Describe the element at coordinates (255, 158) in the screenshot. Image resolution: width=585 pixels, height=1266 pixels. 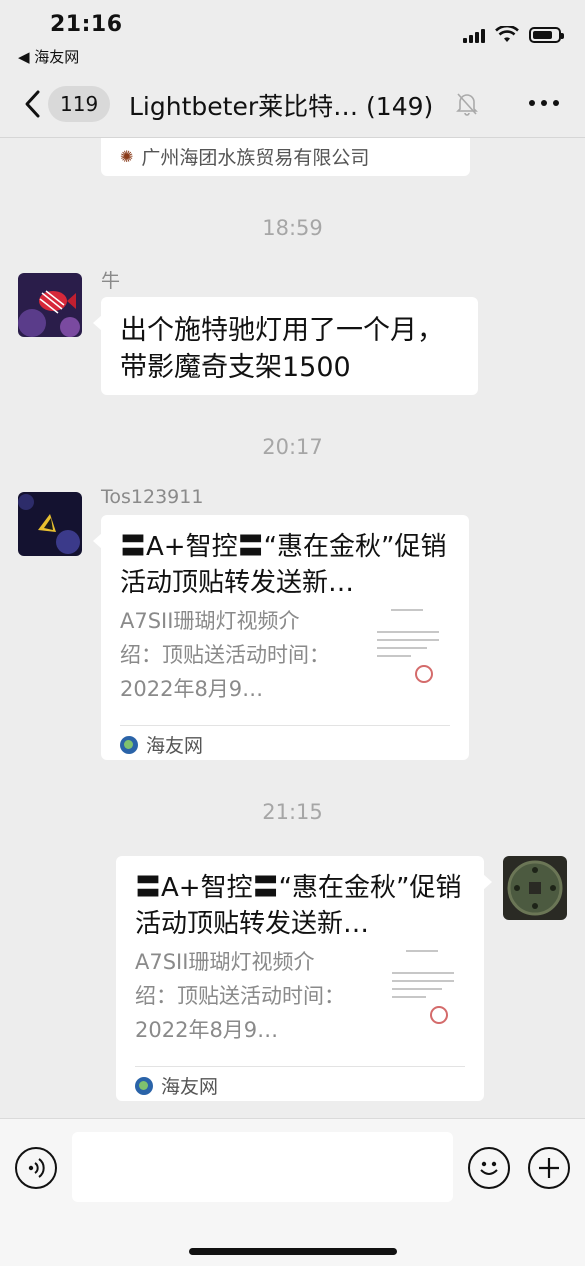
I see `card-source-label: 广州海团水族贸易有限公司` at that location.